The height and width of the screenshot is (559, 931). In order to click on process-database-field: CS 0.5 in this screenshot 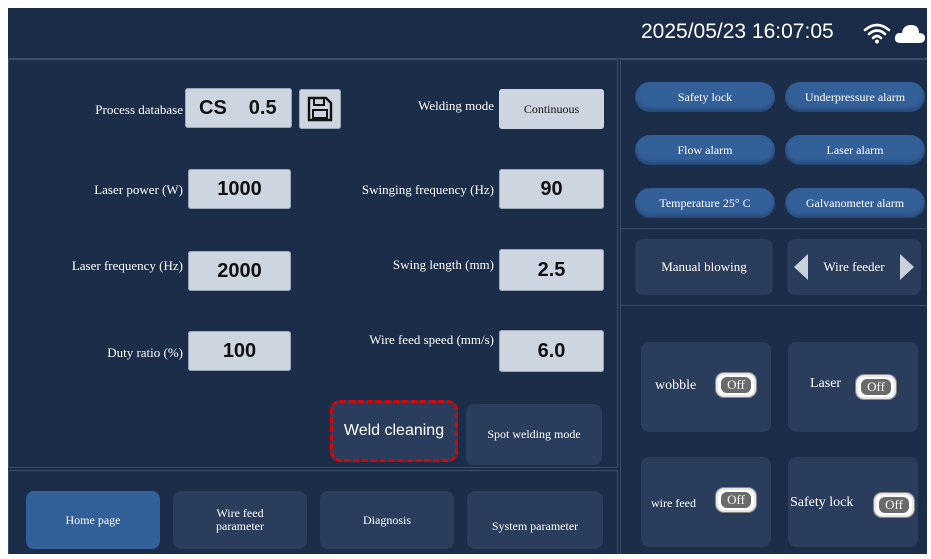, I will do `click(238, 108)`.